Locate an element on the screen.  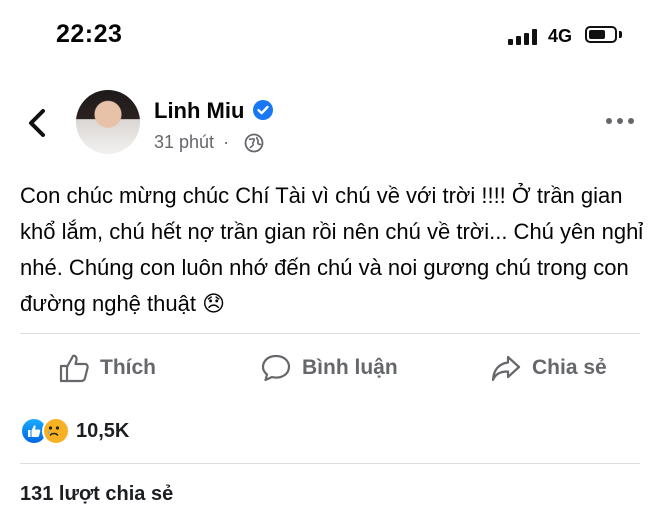
back-button is located at coordinates (37, 123).